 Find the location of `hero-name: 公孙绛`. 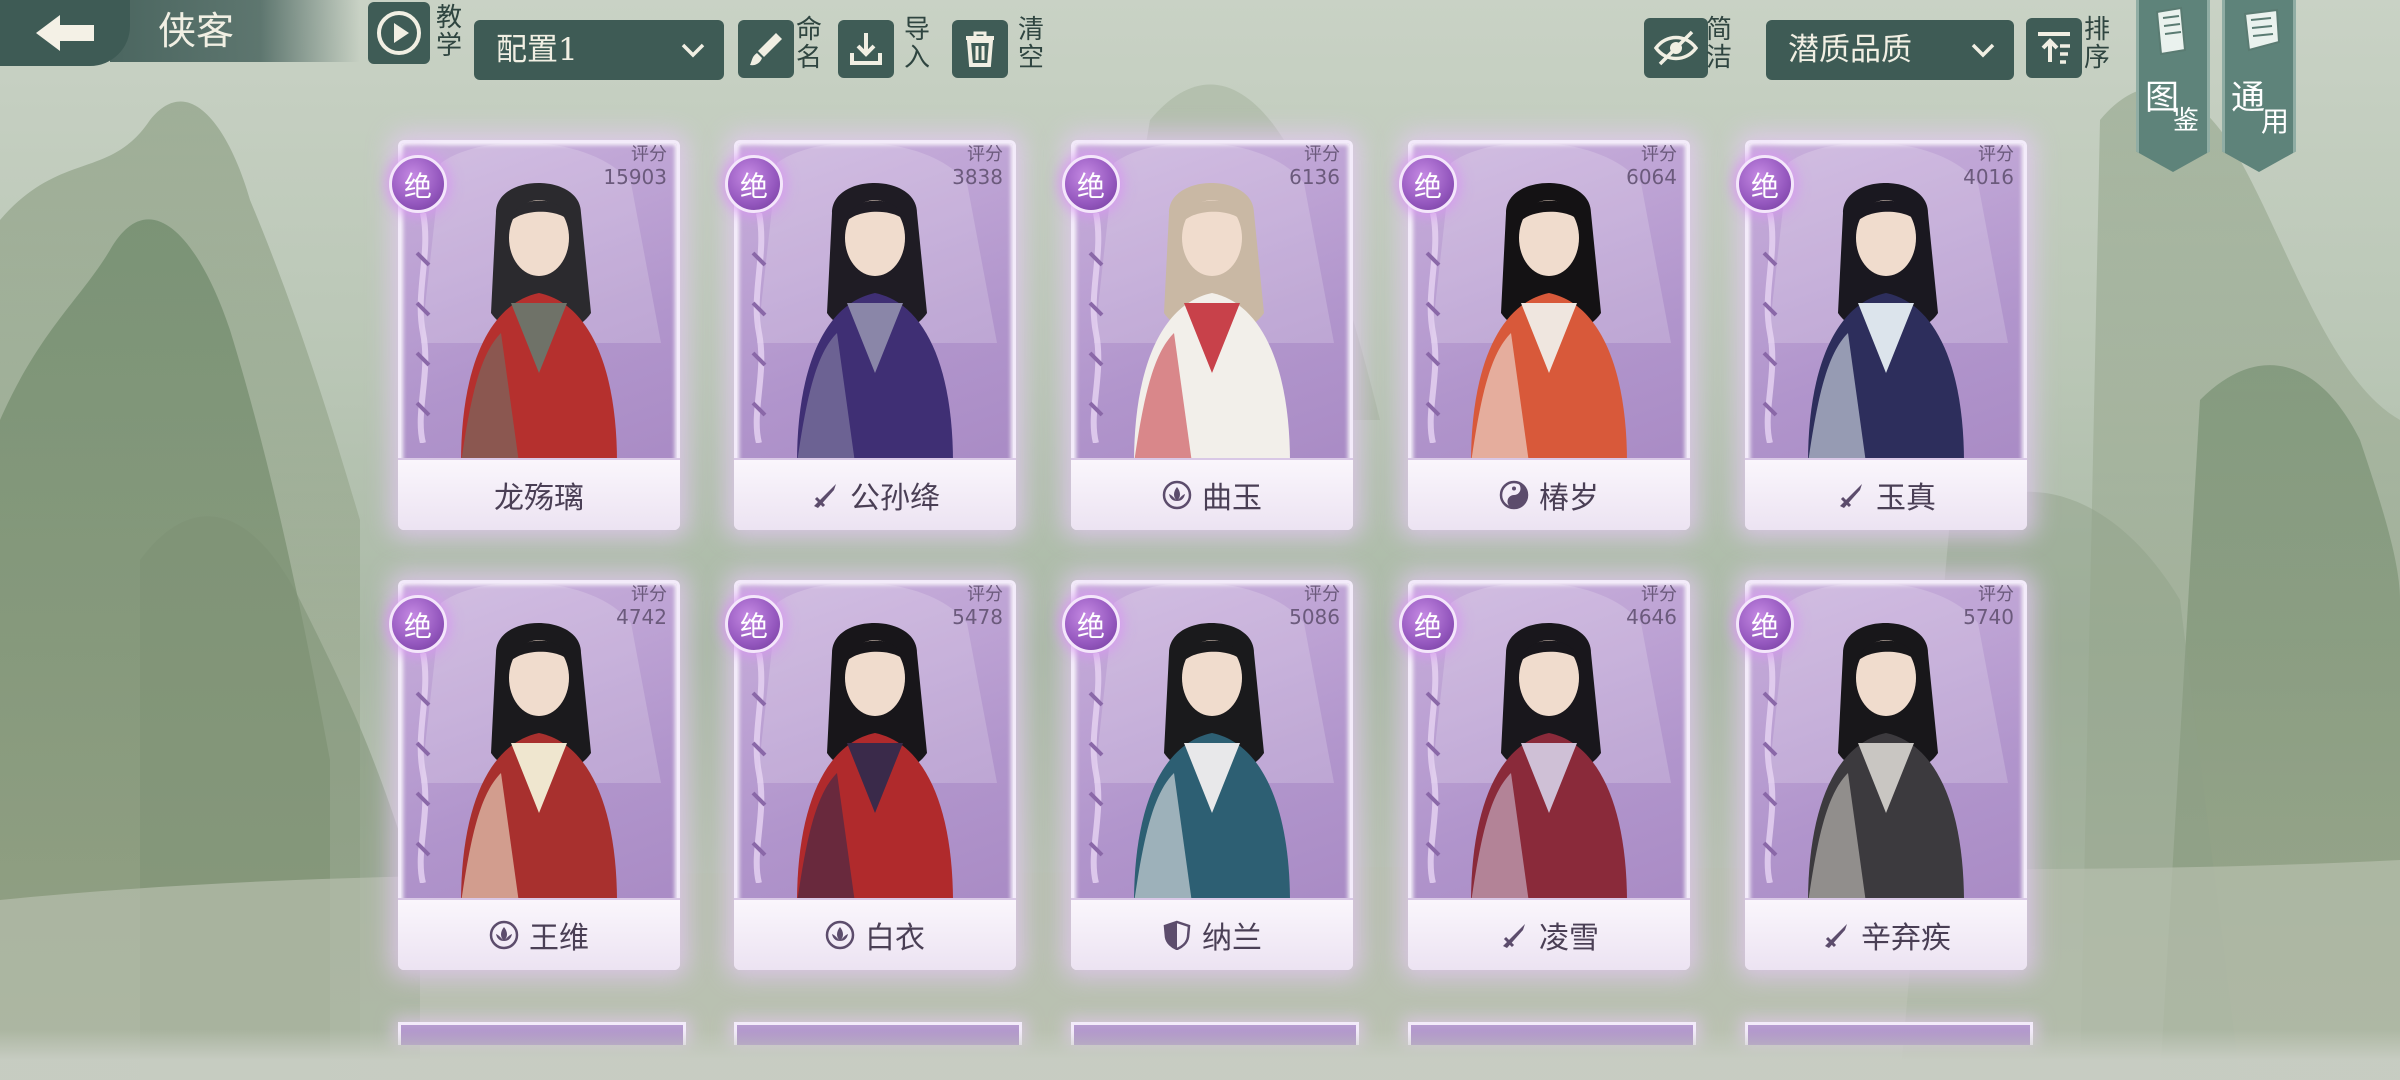

hero-name: 公孙绛 is located at coordinates (895, 498).